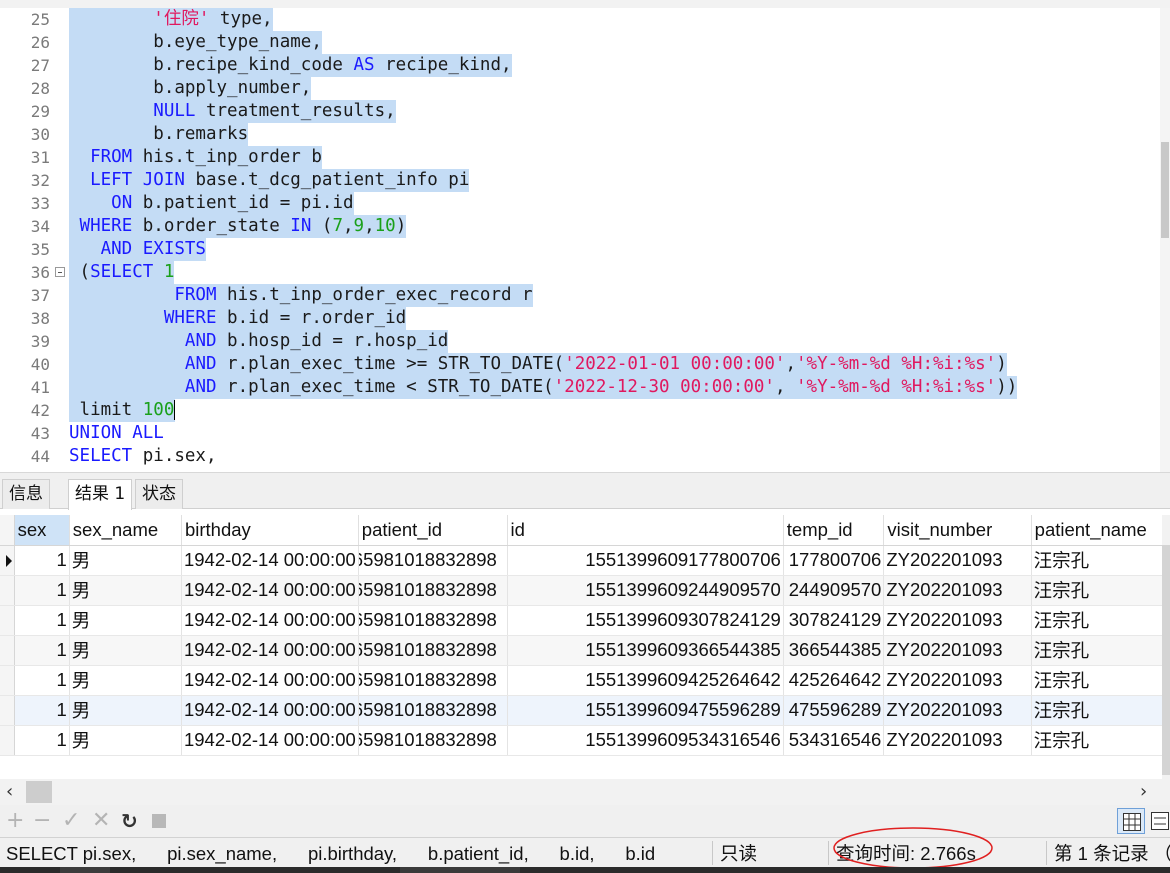 The width and height of the screenshot is (1170, 873). I want to click on cell-temp-id: 475596289, so click(834, 710).